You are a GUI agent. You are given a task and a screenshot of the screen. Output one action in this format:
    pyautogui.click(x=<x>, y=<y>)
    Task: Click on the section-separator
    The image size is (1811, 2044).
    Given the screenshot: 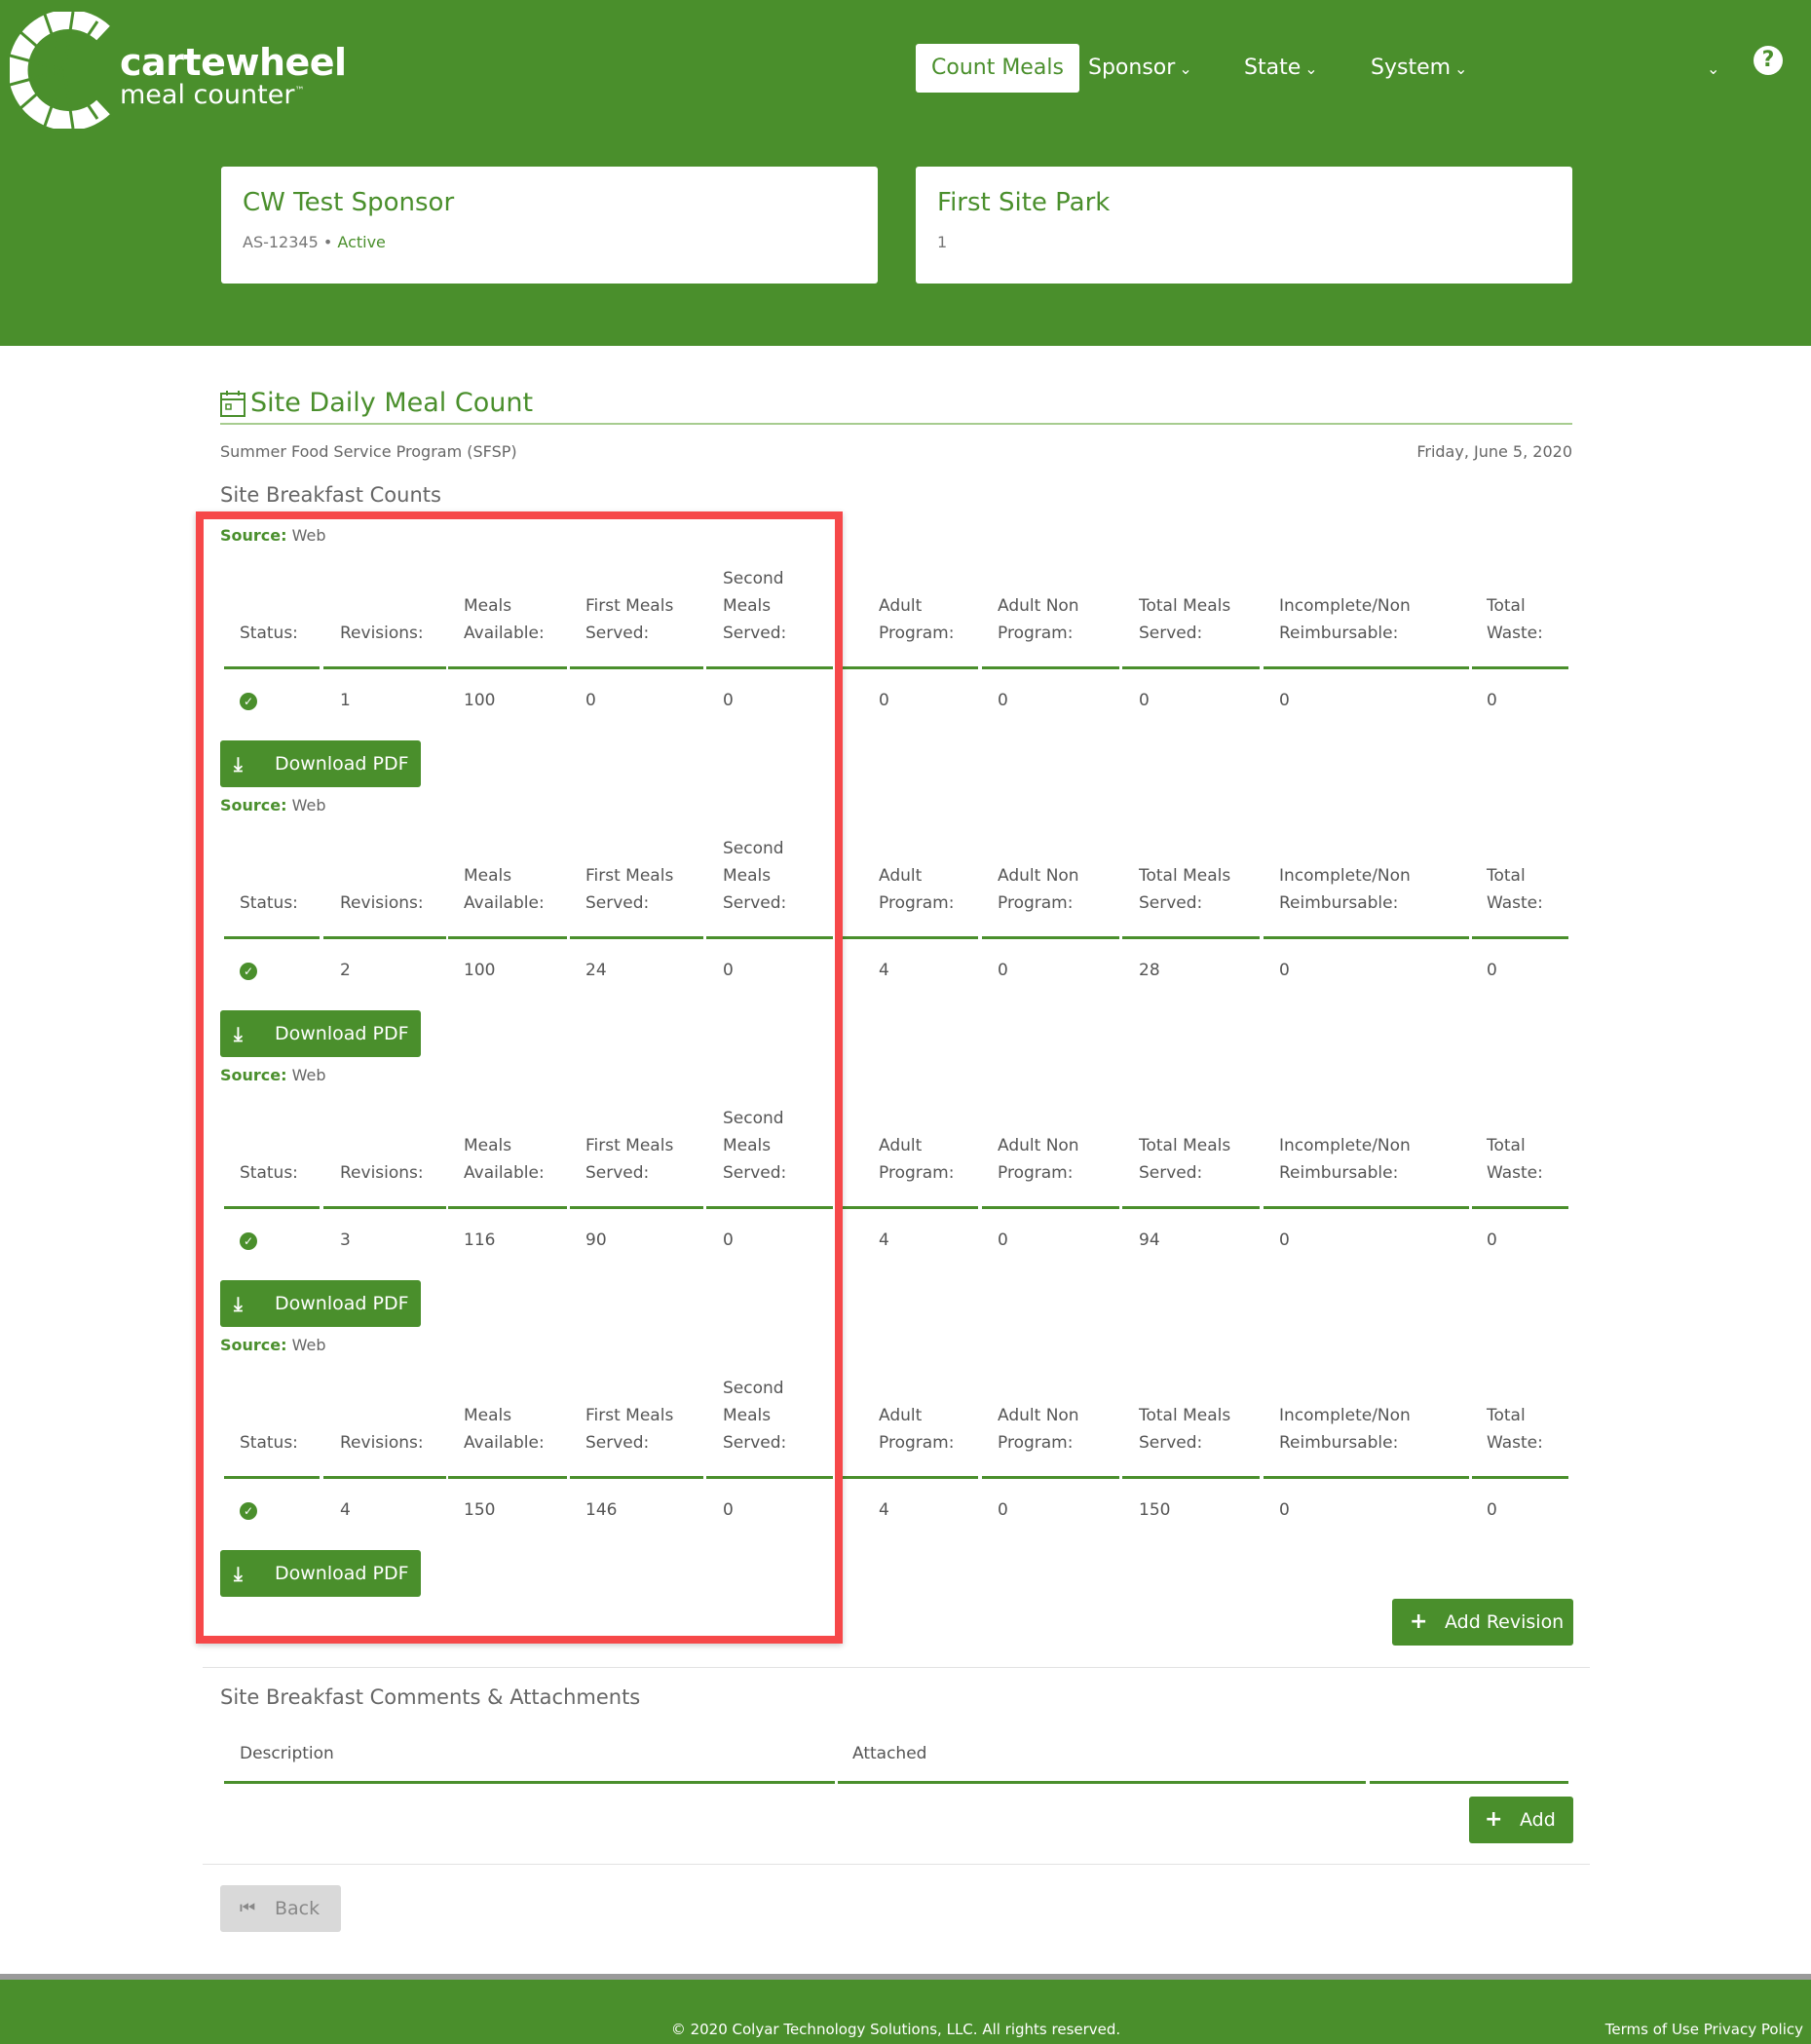 What is the action you would take?
    pyautogui.click(x=896, y=1864)
    